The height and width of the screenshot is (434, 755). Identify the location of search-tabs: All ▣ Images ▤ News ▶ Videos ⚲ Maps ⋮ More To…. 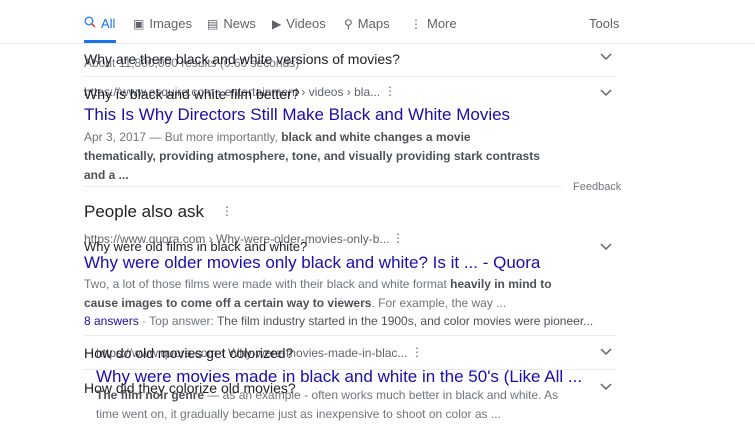
(377, 22).